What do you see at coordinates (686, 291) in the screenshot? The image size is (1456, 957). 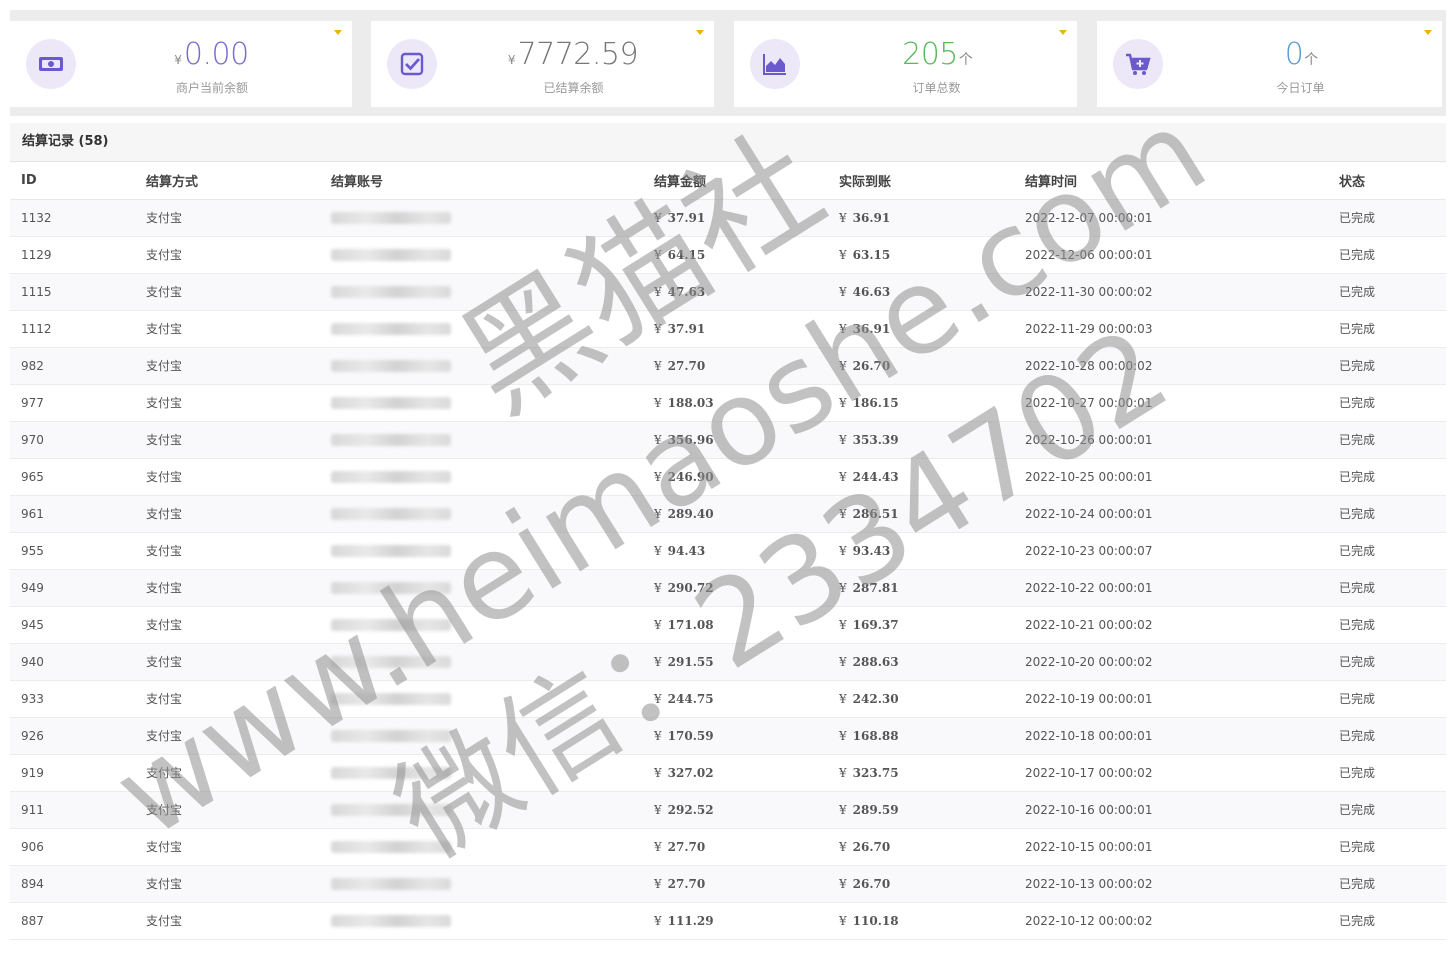 I see `amount-value: 47.63` at bounding box center [686, 291].